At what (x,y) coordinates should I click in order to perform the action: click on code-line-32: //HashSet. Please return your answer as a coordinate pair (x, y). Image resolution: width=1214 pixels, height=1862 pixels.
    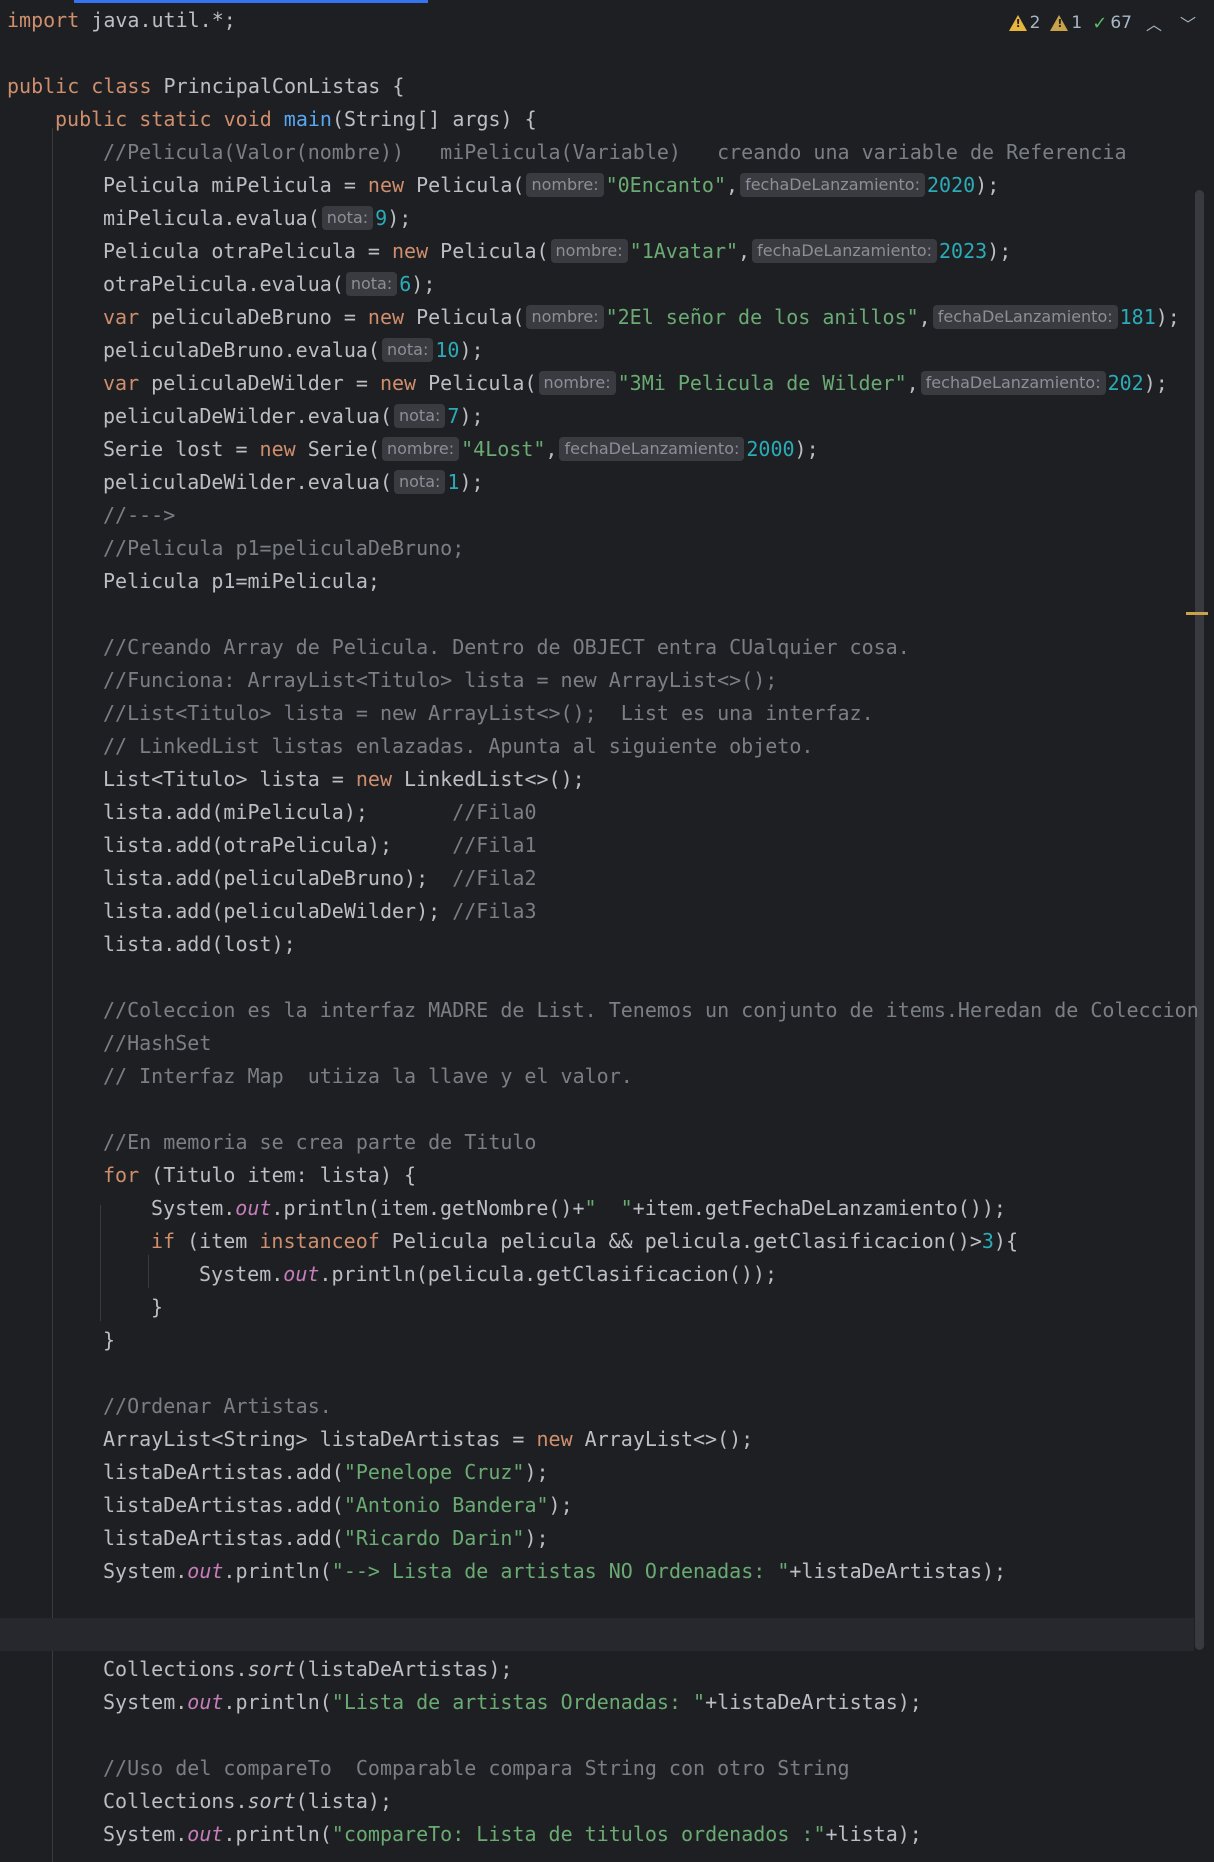
    Looking at the image, I should click on (157, 1043).